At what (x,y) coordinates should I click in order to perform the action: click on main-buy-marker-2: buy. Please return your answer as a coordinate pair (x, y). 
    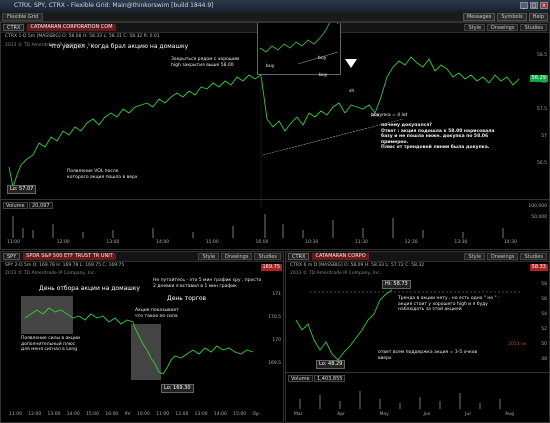
    Looking at the image, I should click on (323, 75).